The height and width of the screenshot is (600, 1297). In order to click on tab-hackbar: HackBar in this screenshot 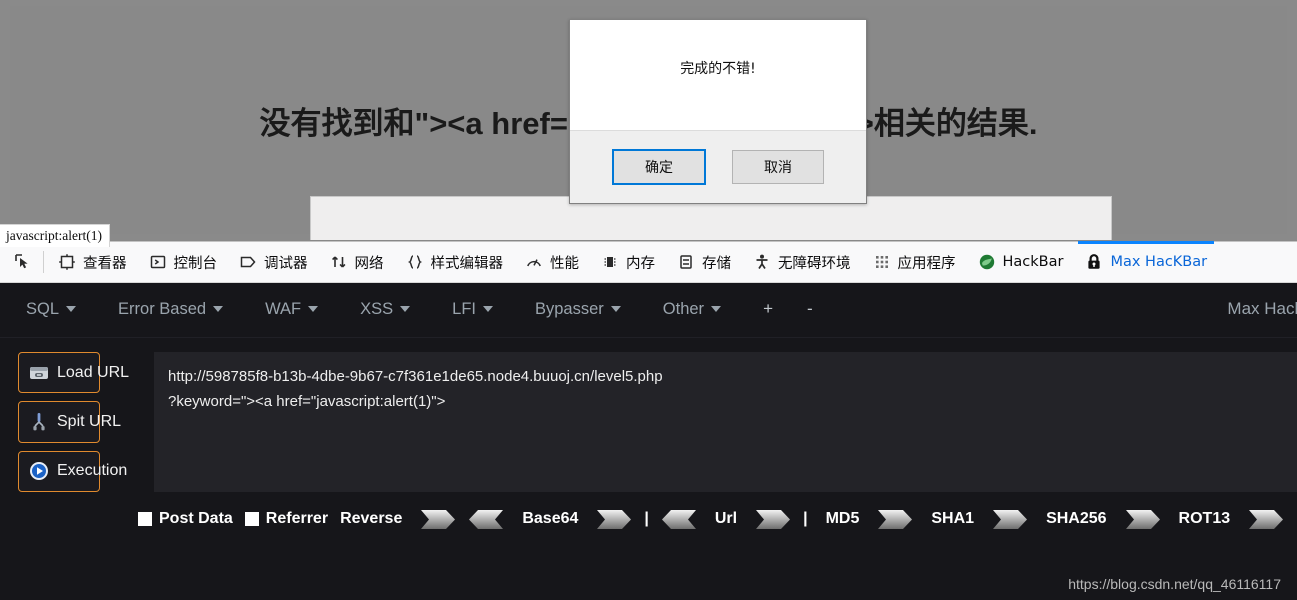, I will do `click(1021, 262)`.